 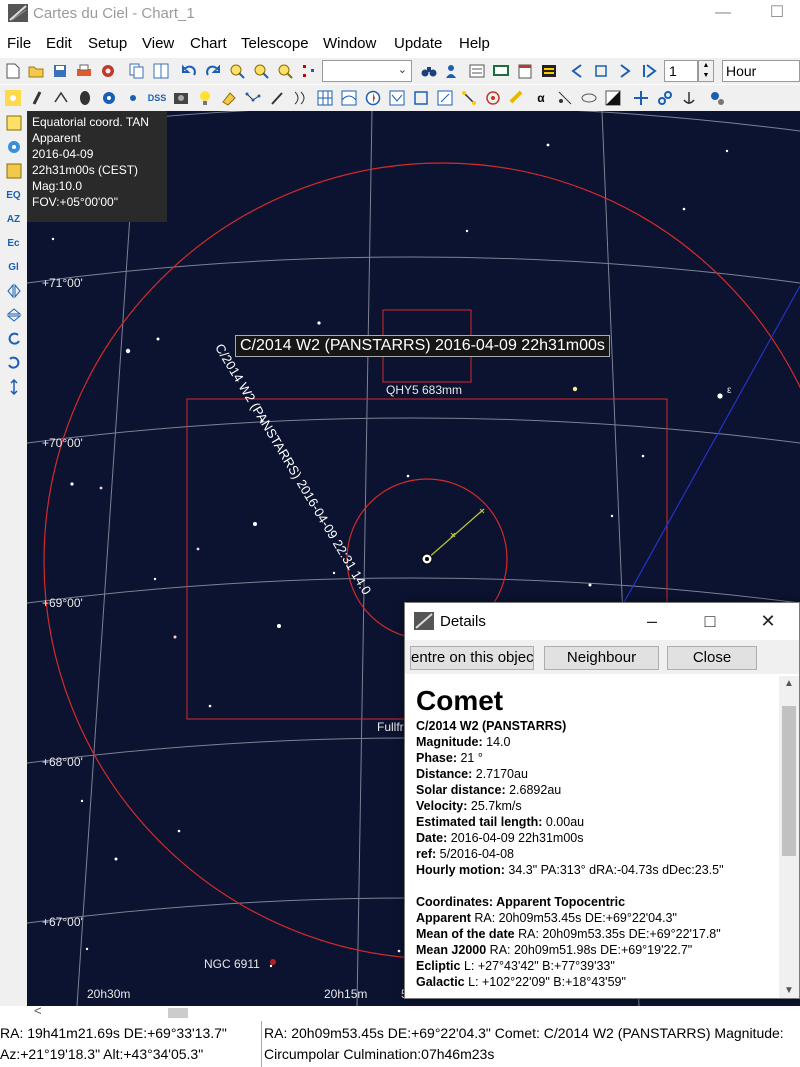 What do you see at coordinates (789, 683) in the screenshot?
I see `scroll-up-icon: ▲` at bounding box center [789, 683].